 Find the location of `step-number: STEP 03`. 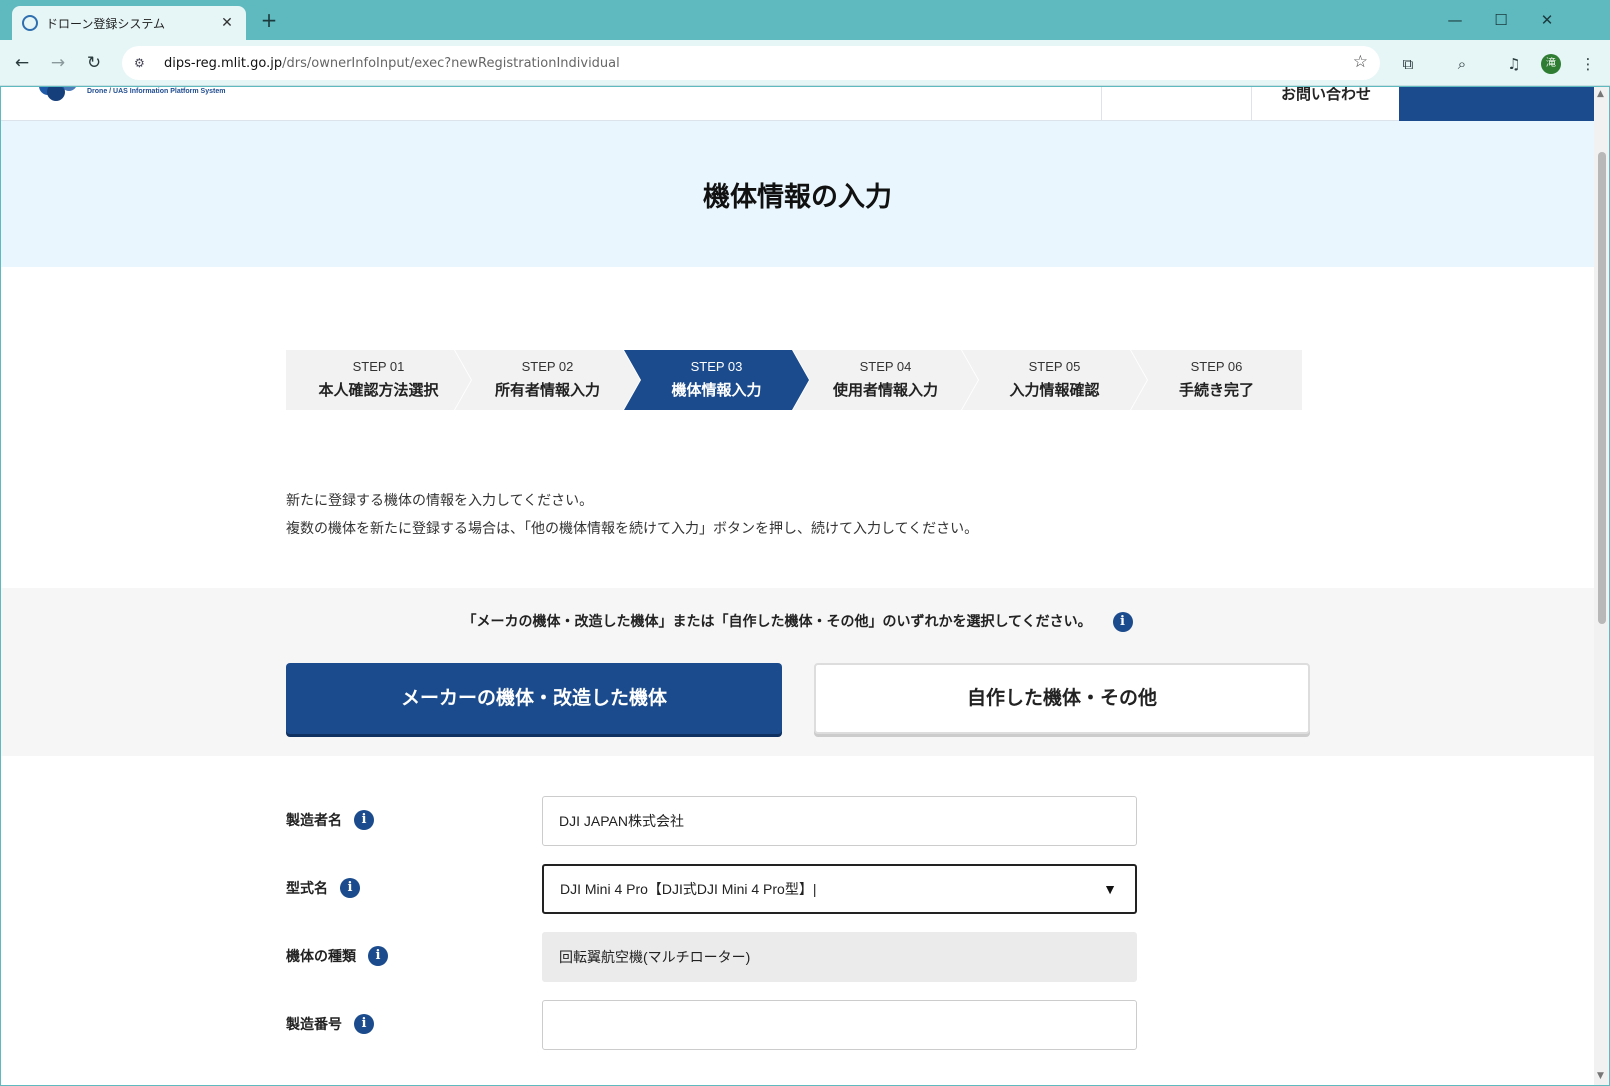

step-number: STEP 03 is located at coordinates (716, 366).